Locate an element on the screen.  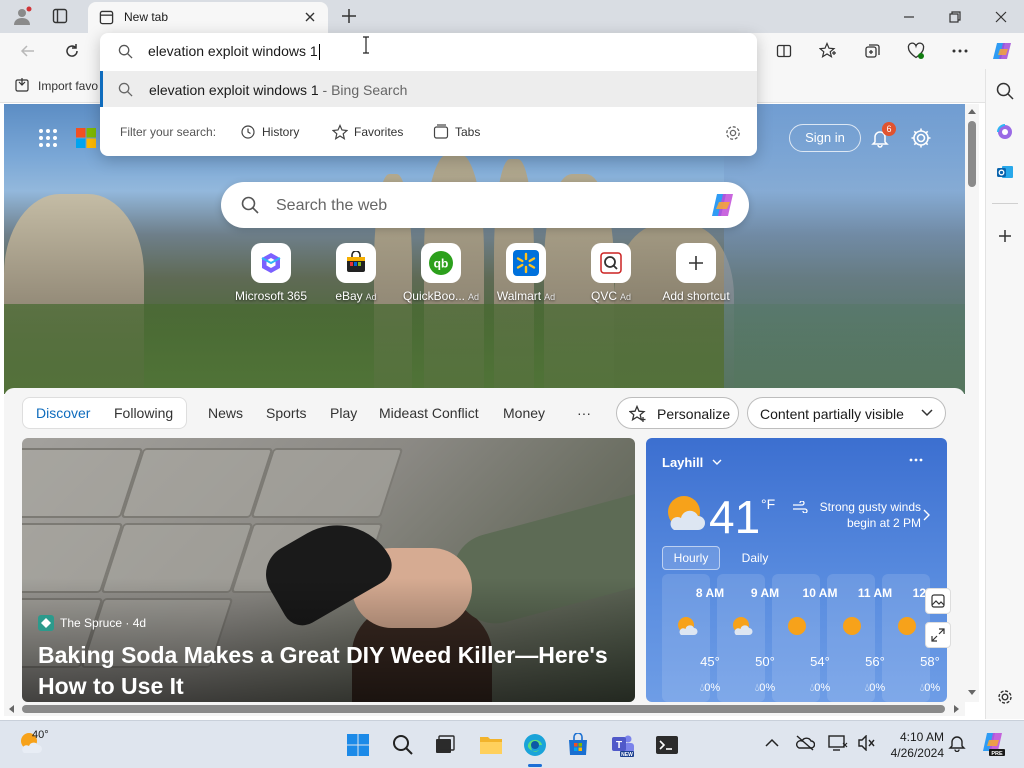
display-icon is located at coordinates (838, 743).